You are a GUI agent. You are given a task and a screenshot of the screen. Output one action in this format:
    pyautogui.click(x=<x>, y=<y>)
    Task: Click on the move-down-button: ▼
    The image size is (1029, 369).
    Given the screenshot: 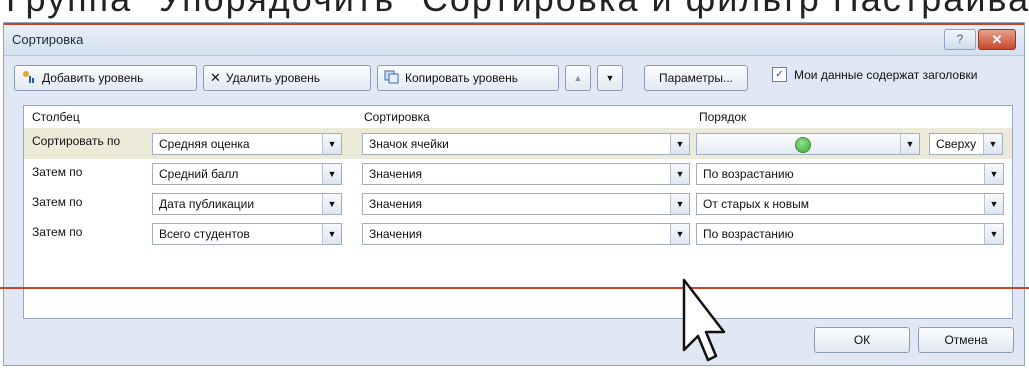 What is the action you would take?
    pyautogui.click(x=610, y=78)
    